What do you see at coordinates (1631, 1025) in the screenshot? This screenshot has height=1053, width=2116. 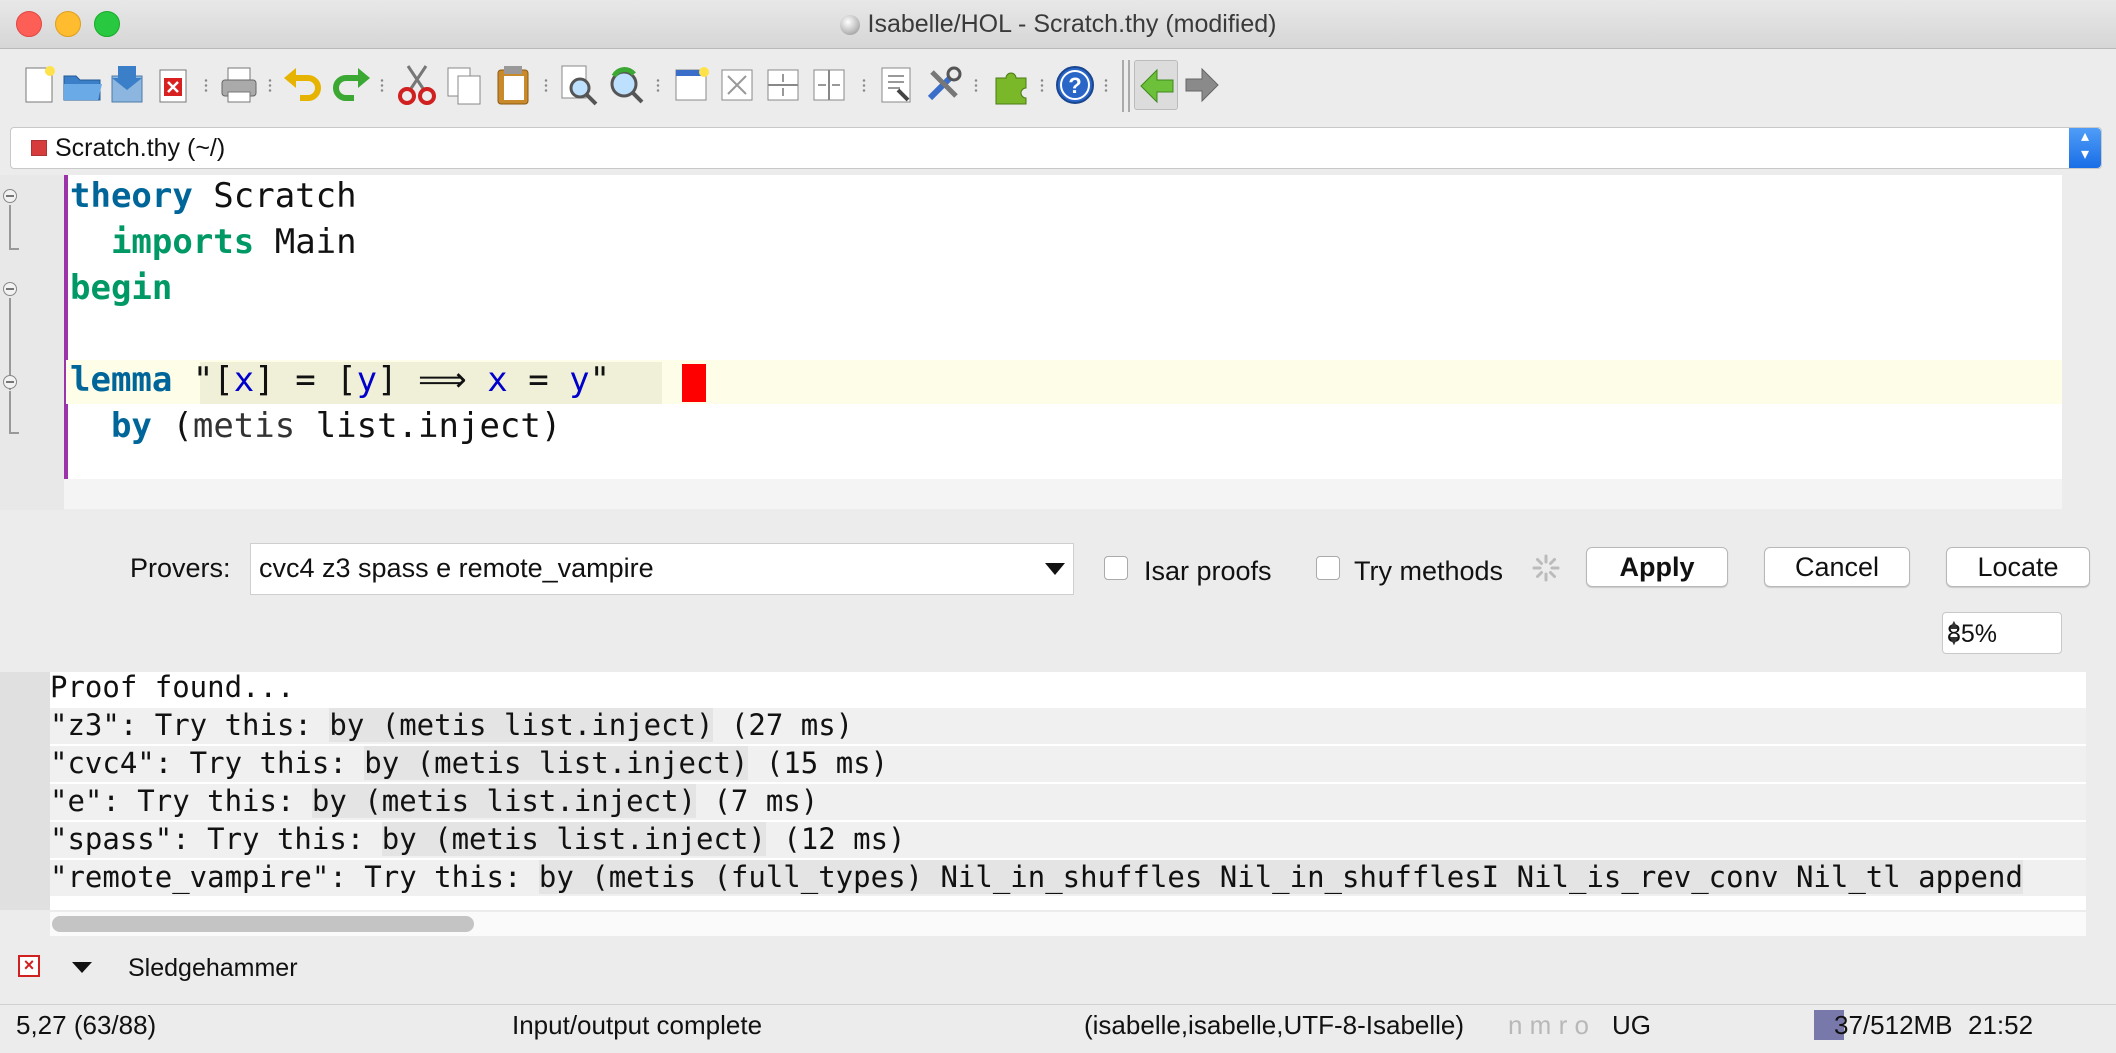 I see `buffer-flags-active: UG` at bounding box center [1631, 1025].